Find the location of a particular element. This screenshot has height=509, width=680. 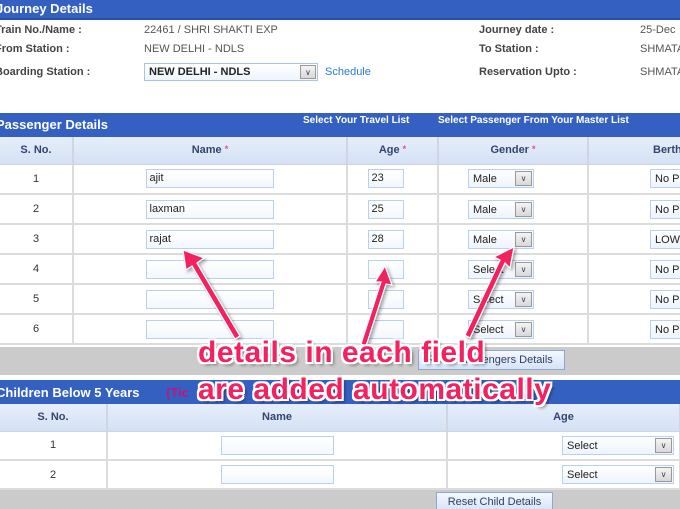

sno-cell: 5 is located at coordinates (37, 299).